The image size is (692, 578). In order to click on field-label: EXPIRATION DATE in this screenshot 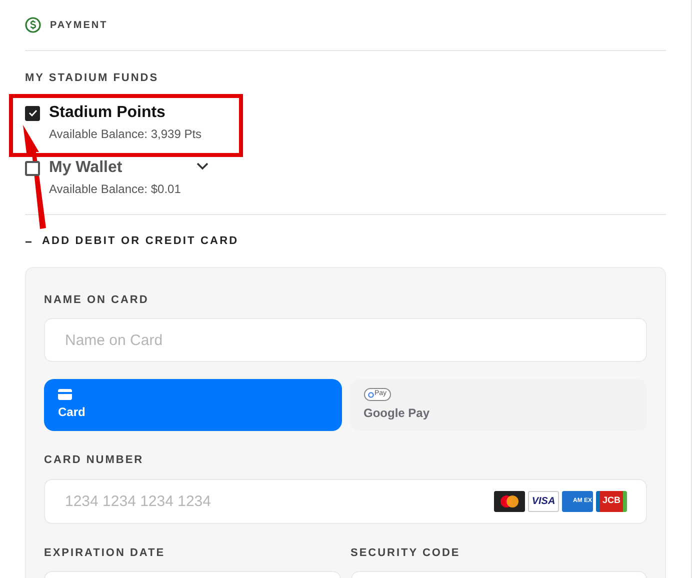, I will do `click(105, 553)`.